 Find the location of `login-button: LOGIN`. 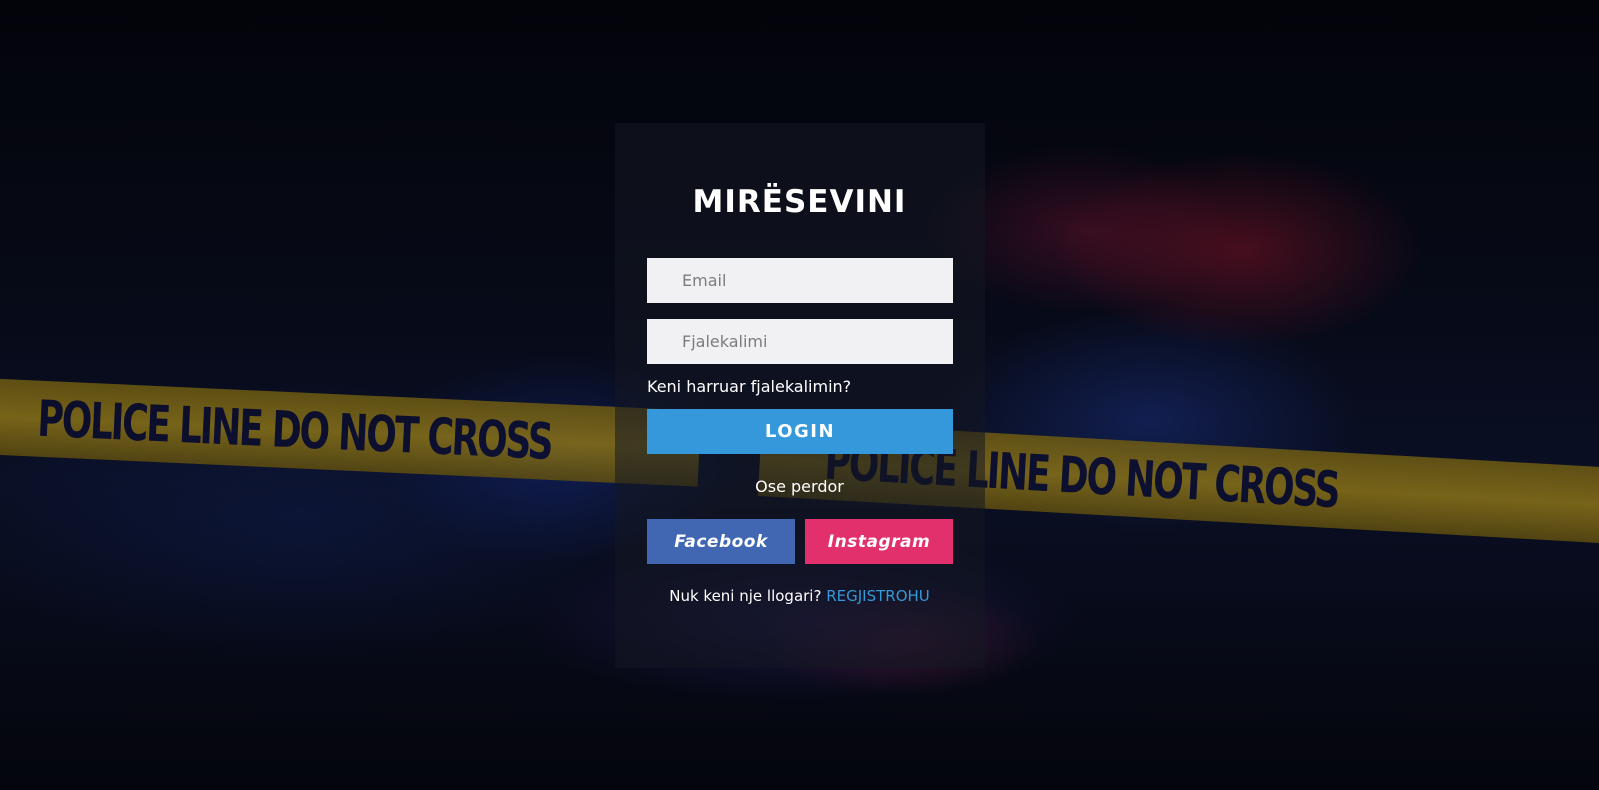

login-button: LOGIN is located at coordinates (800, 431).